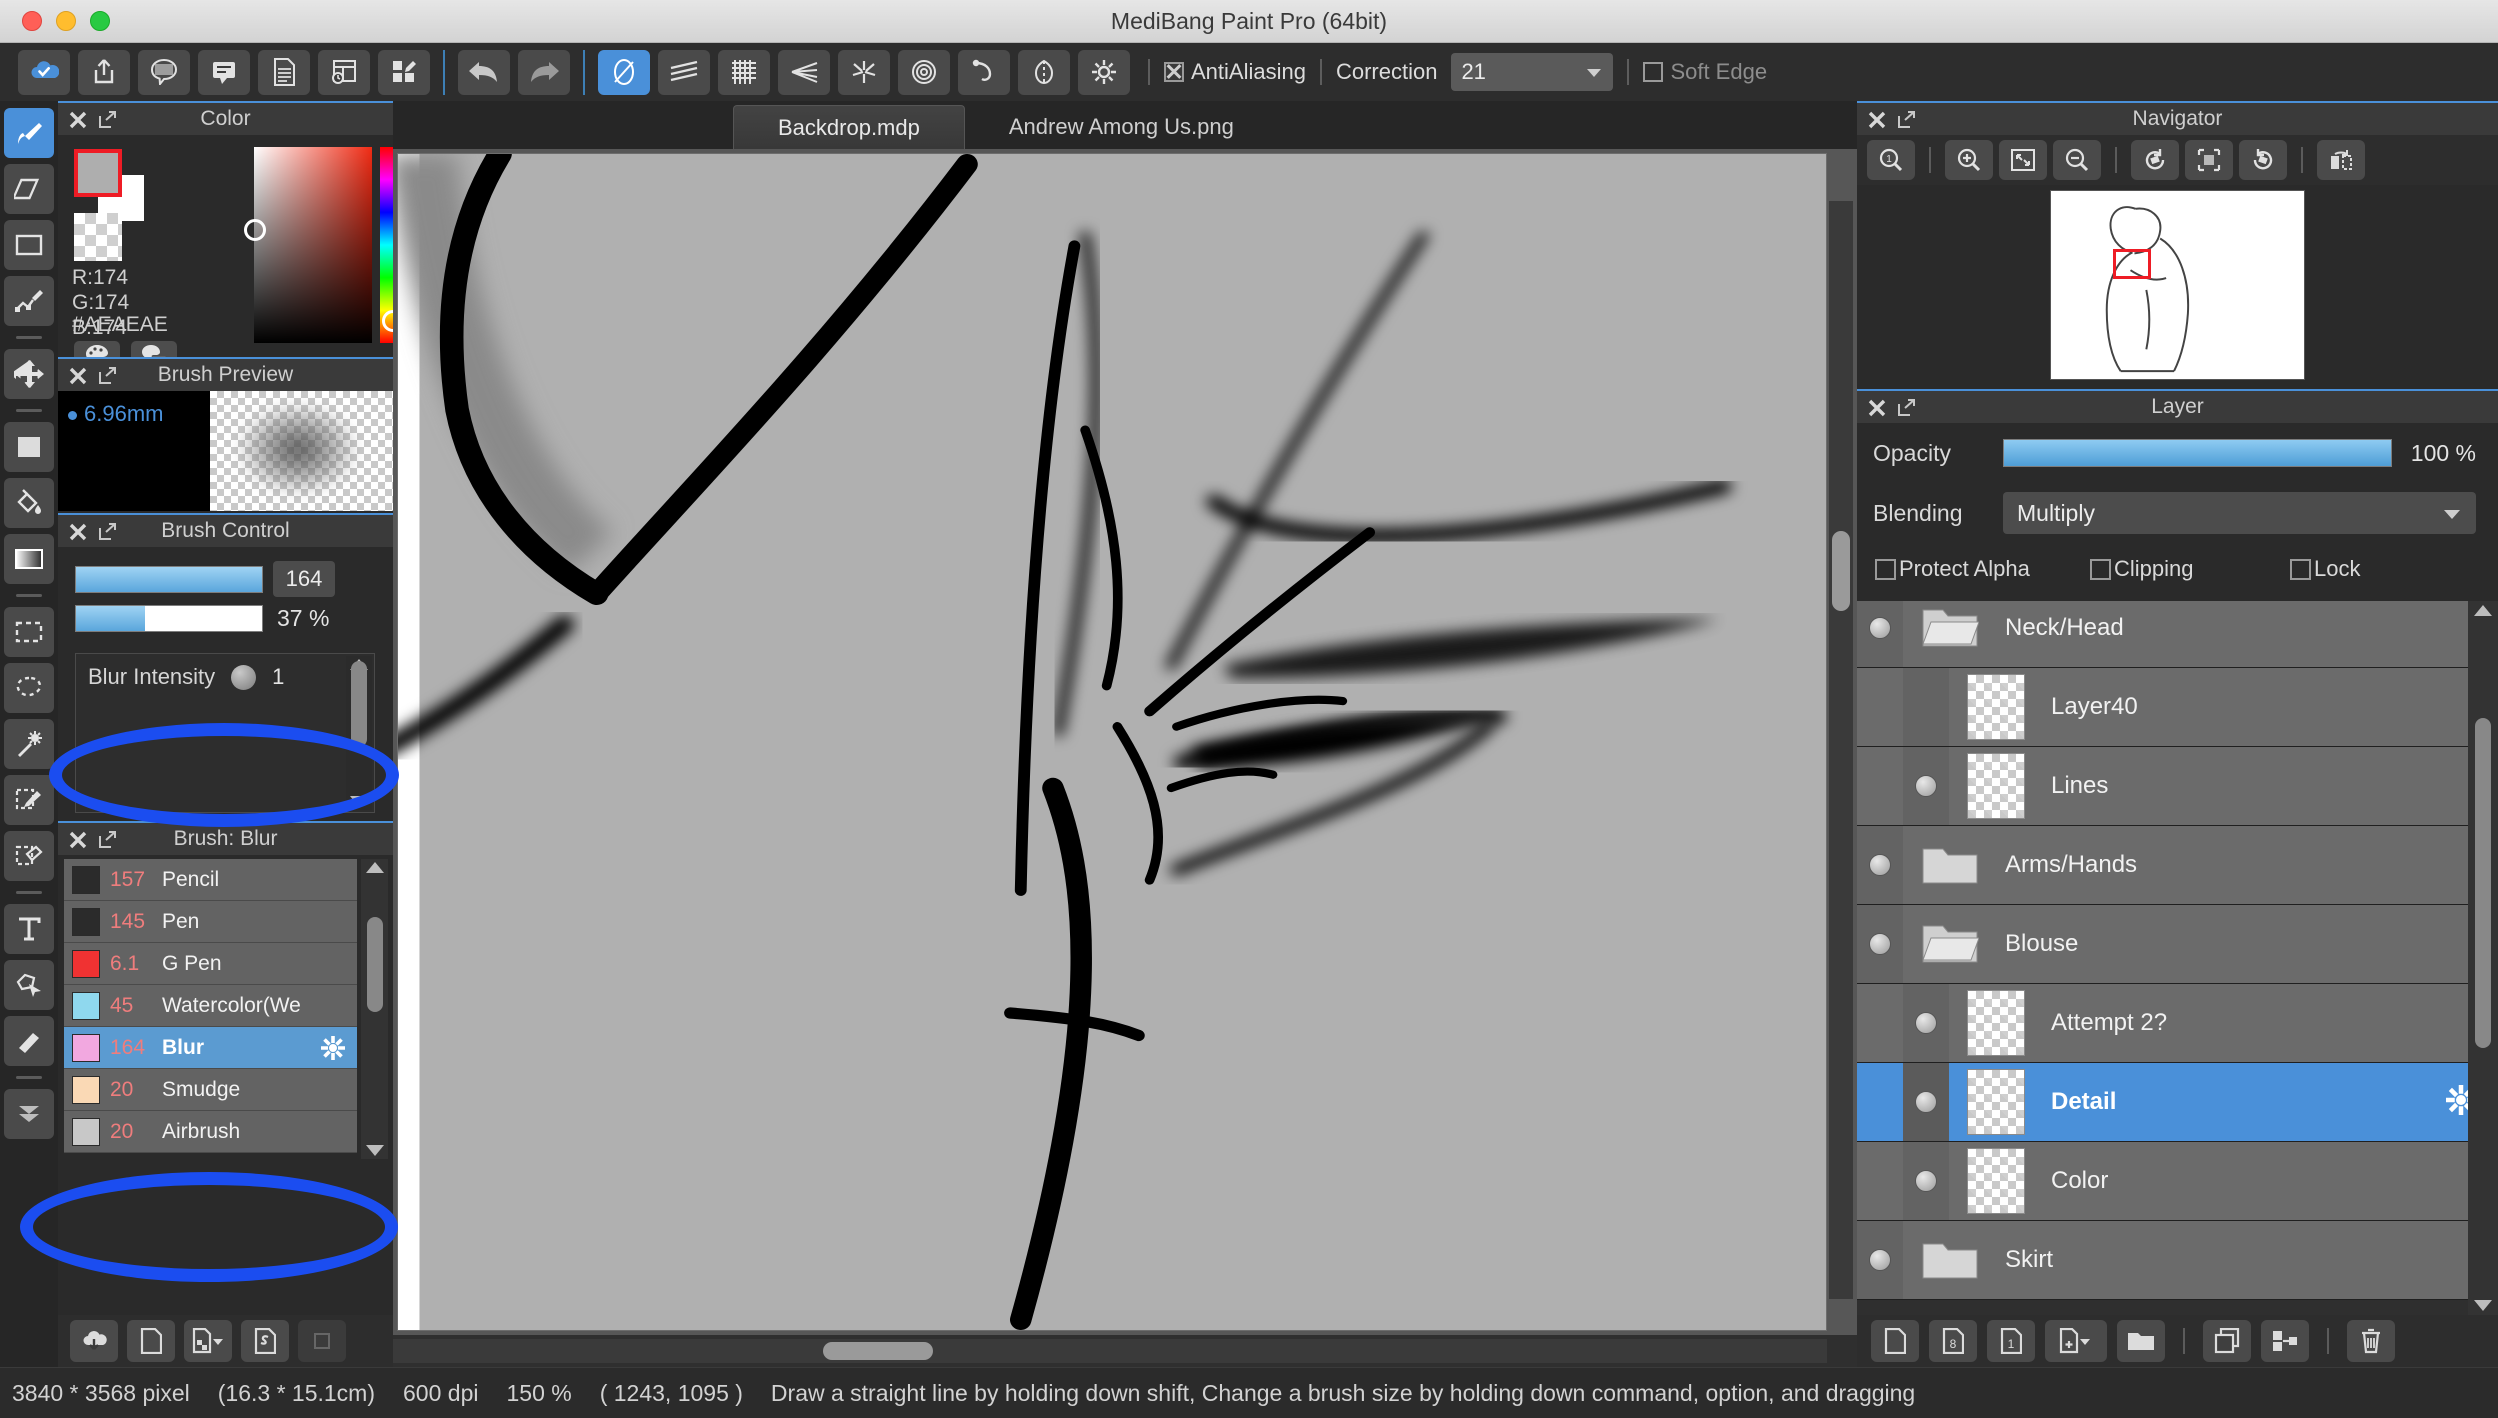  I want to click on layer-list-item: Detail, so click(2177, 1102).